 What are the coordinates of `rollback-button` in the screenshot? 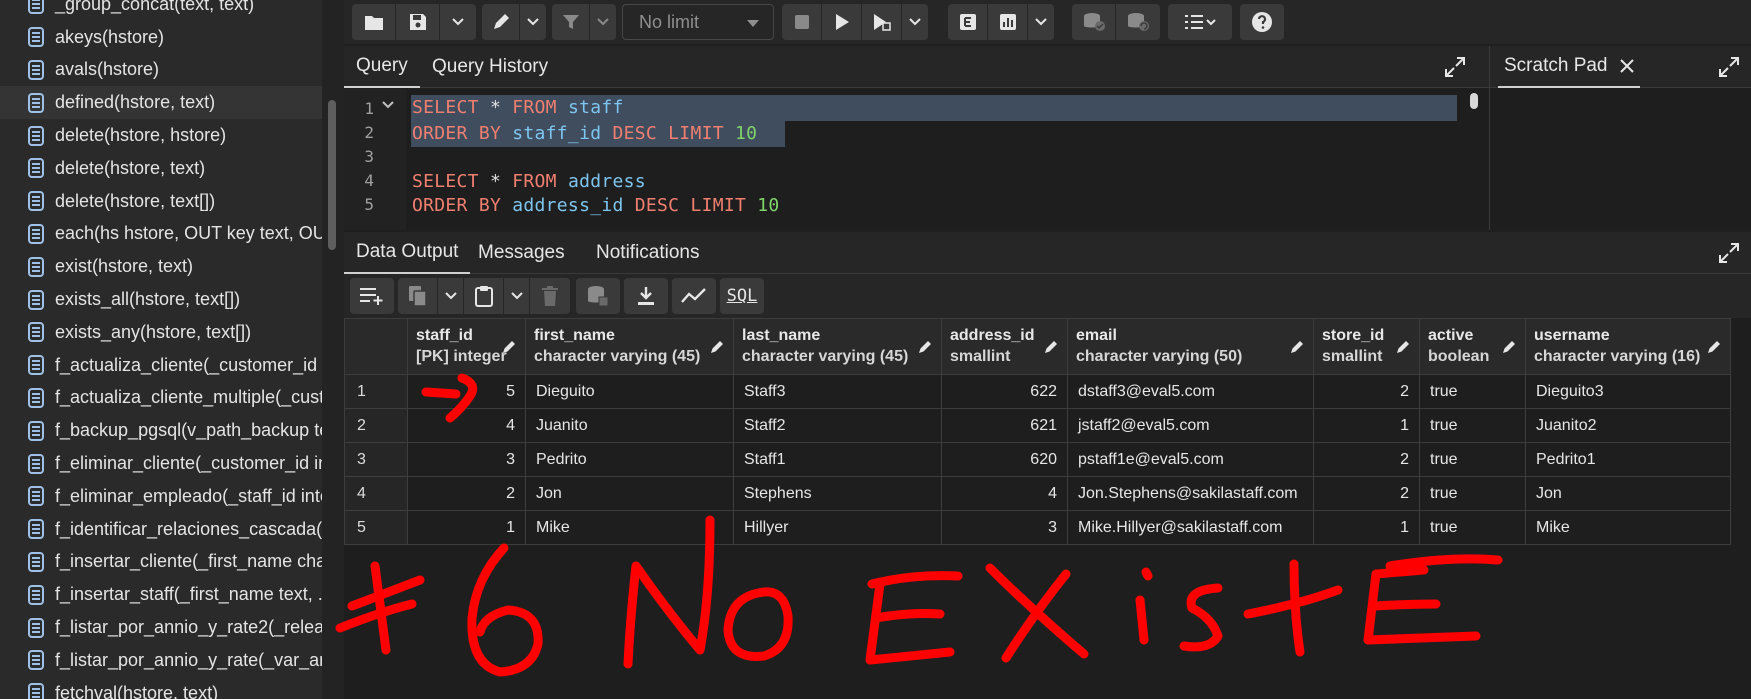 It's located at (1138, 22).